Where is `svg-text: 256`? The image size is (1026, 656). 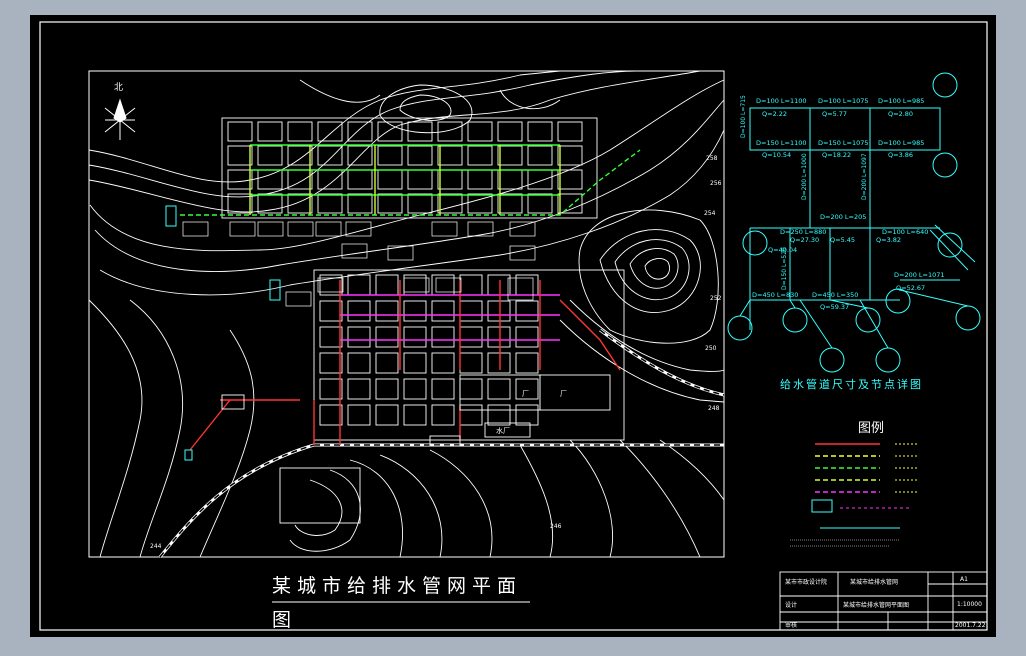
svg-text: 256 is located at coordinates (716, 183).